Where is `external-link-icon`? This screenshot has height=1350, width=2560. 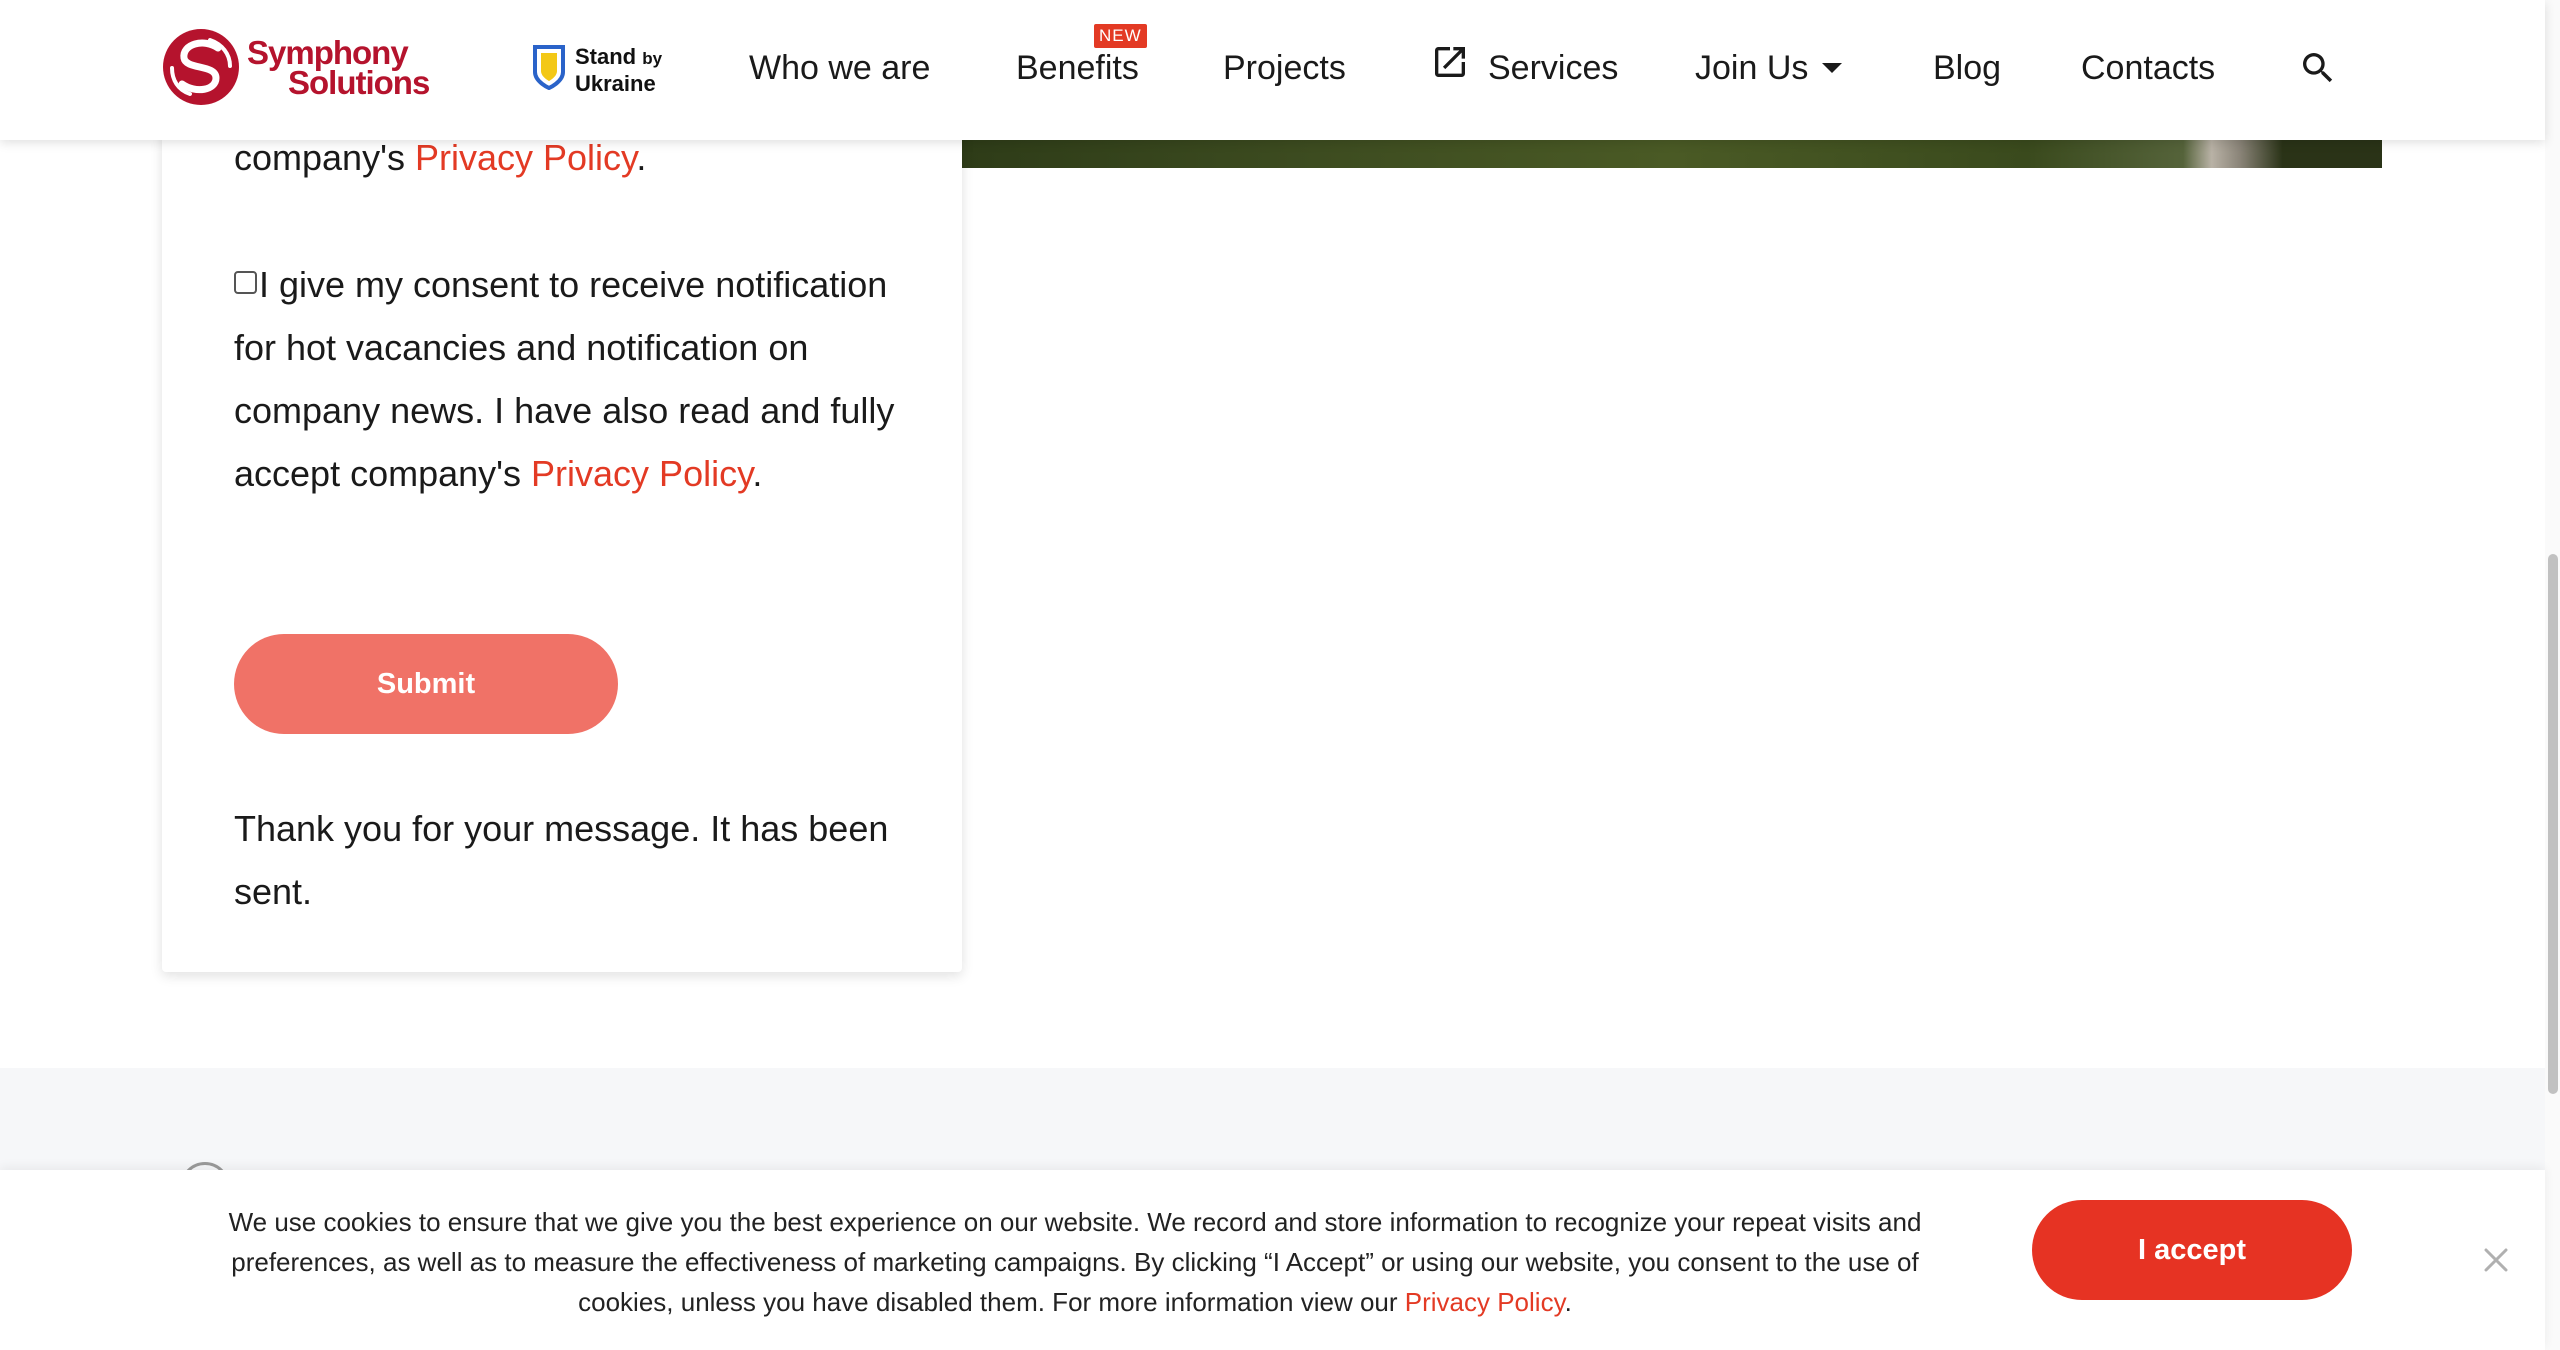 external-link-icon is located at coordinates (1450, 67).